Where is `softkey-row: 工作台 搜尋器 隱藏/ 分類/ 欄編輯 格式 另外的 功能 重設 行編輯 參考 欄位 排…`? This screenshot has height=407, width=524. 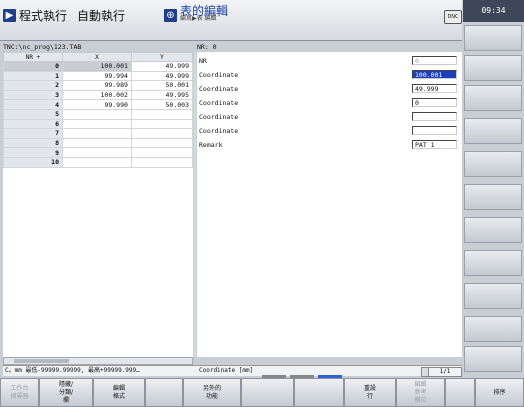
softkey-row: 工作台 搜尋器 隱藏/ 分類/ 欄編輯 格式 另外的 功能 重設 行編輯 參考 欄位 排… is located at coordinates (262, 392).